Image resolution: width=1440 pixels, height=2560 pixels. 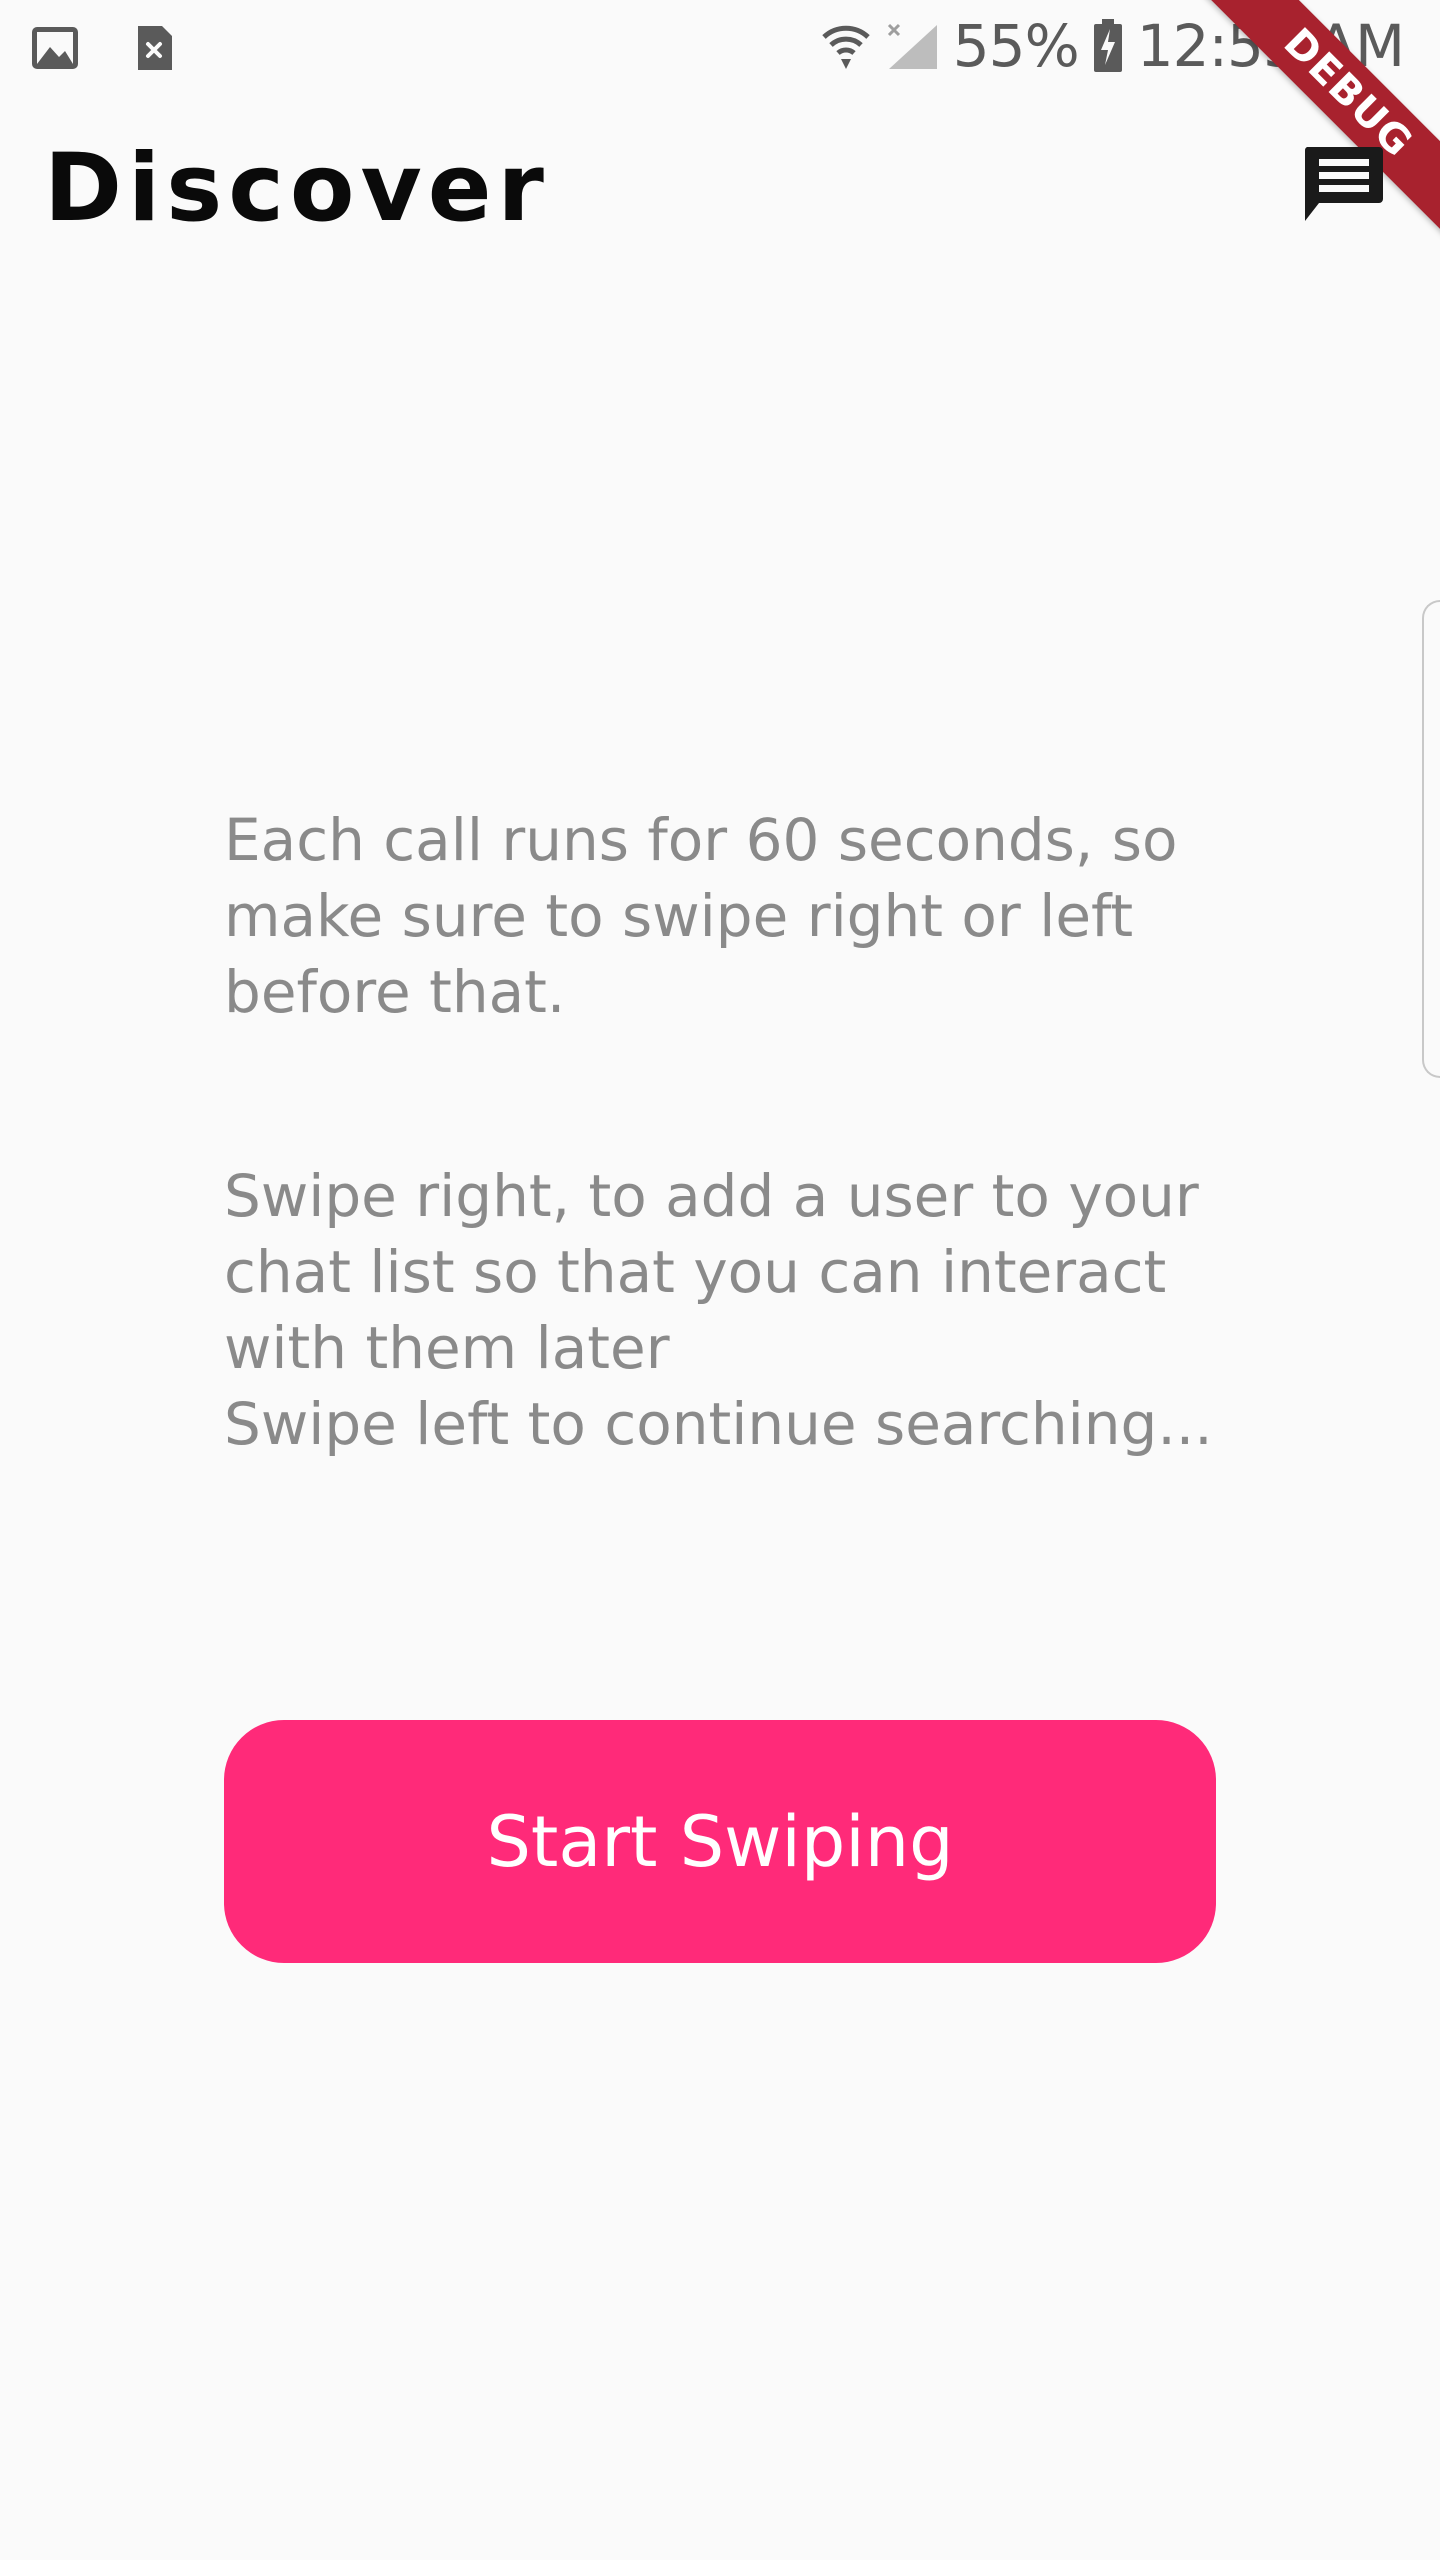 I want to click on app-bar: Discover, so click(x=720, y=185).